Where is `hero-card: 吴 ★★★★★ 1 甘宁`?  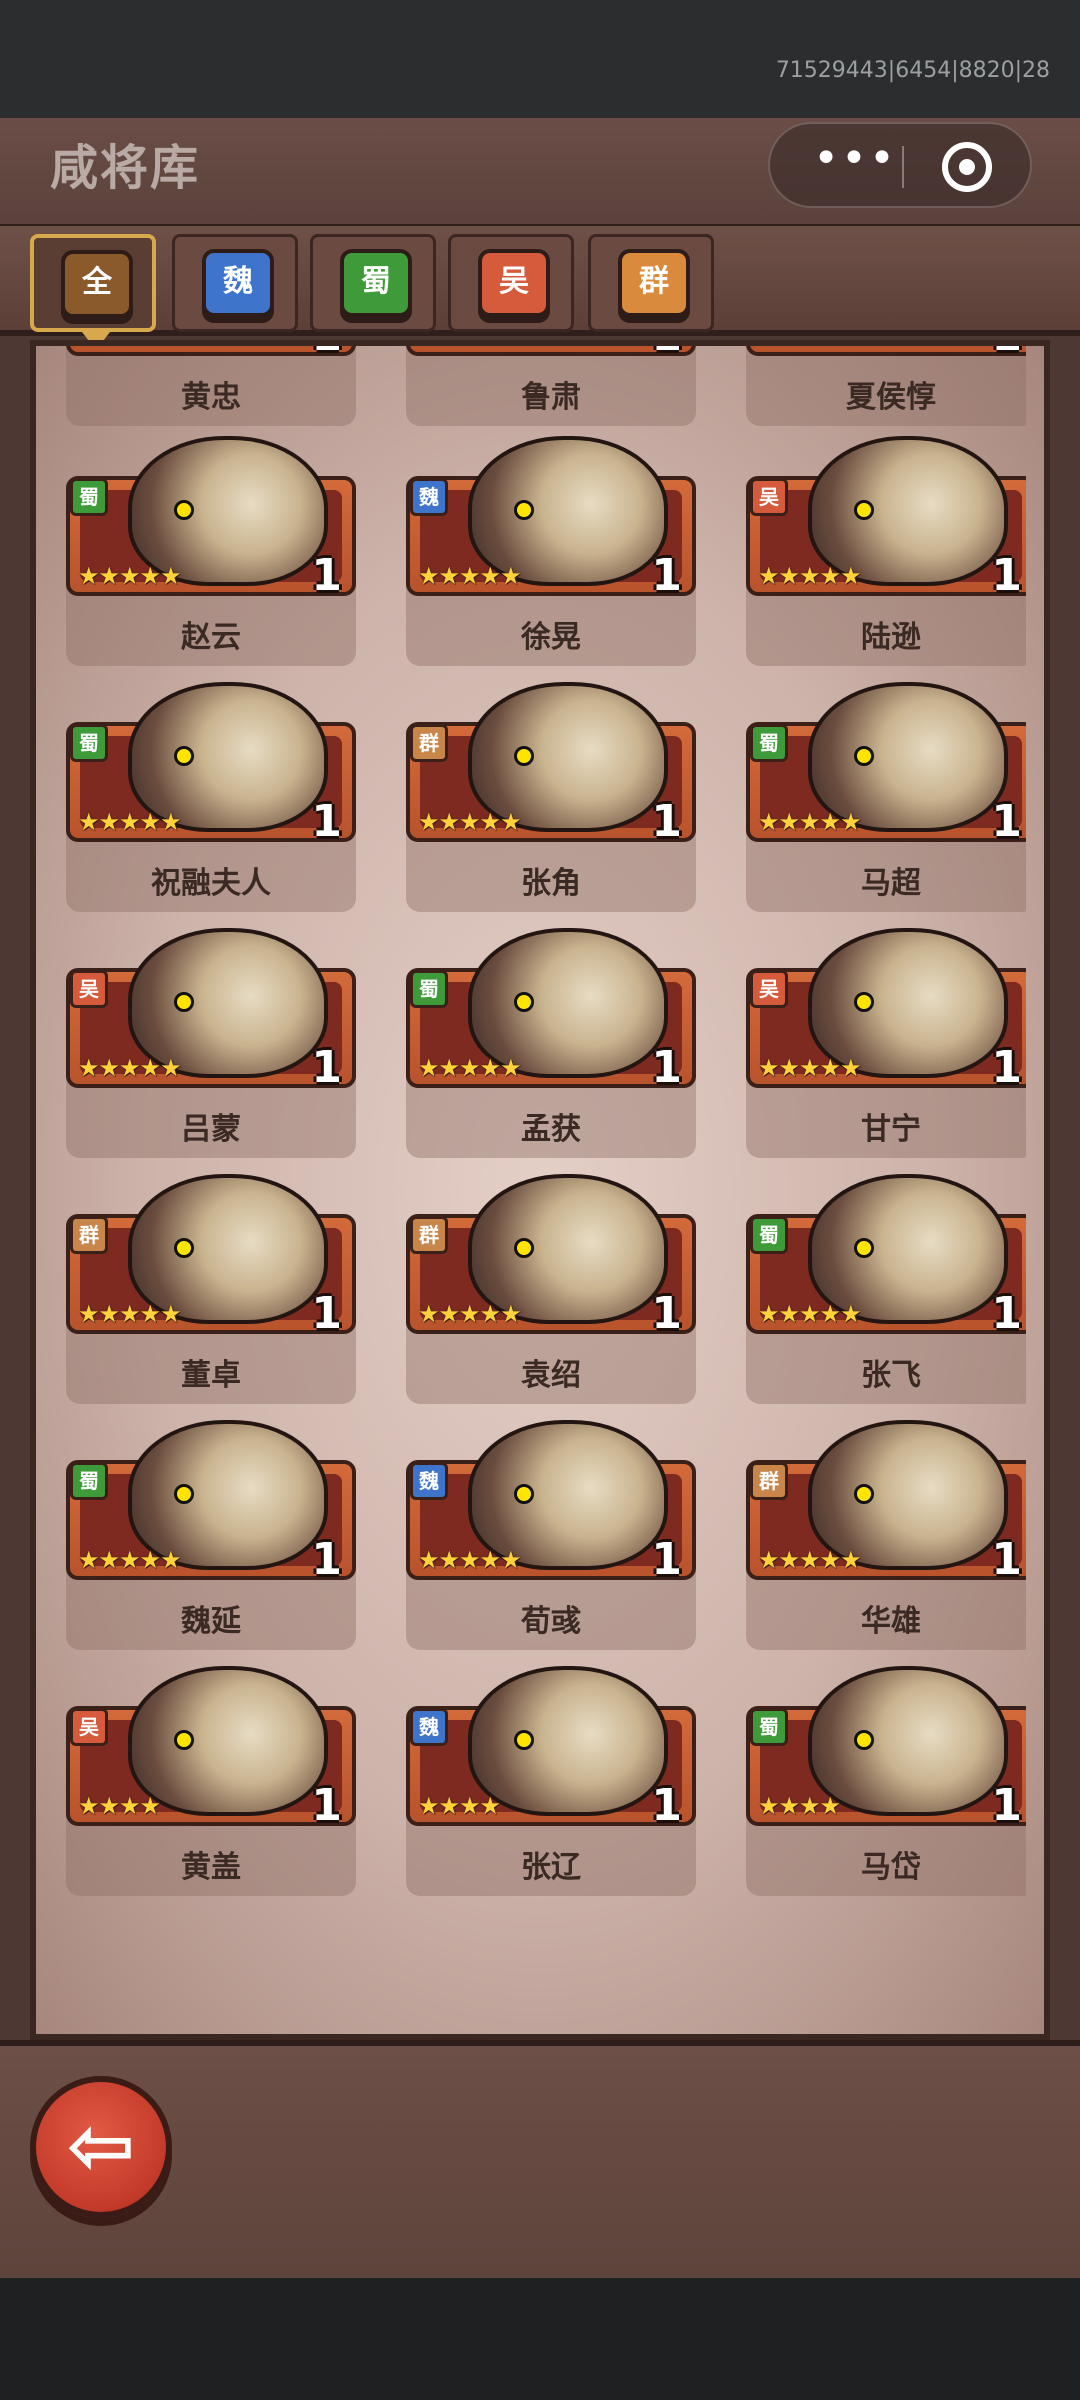
hero-card: 吴 ★★★★★ 1 甘宁 is located at coordinates (886, 1044).